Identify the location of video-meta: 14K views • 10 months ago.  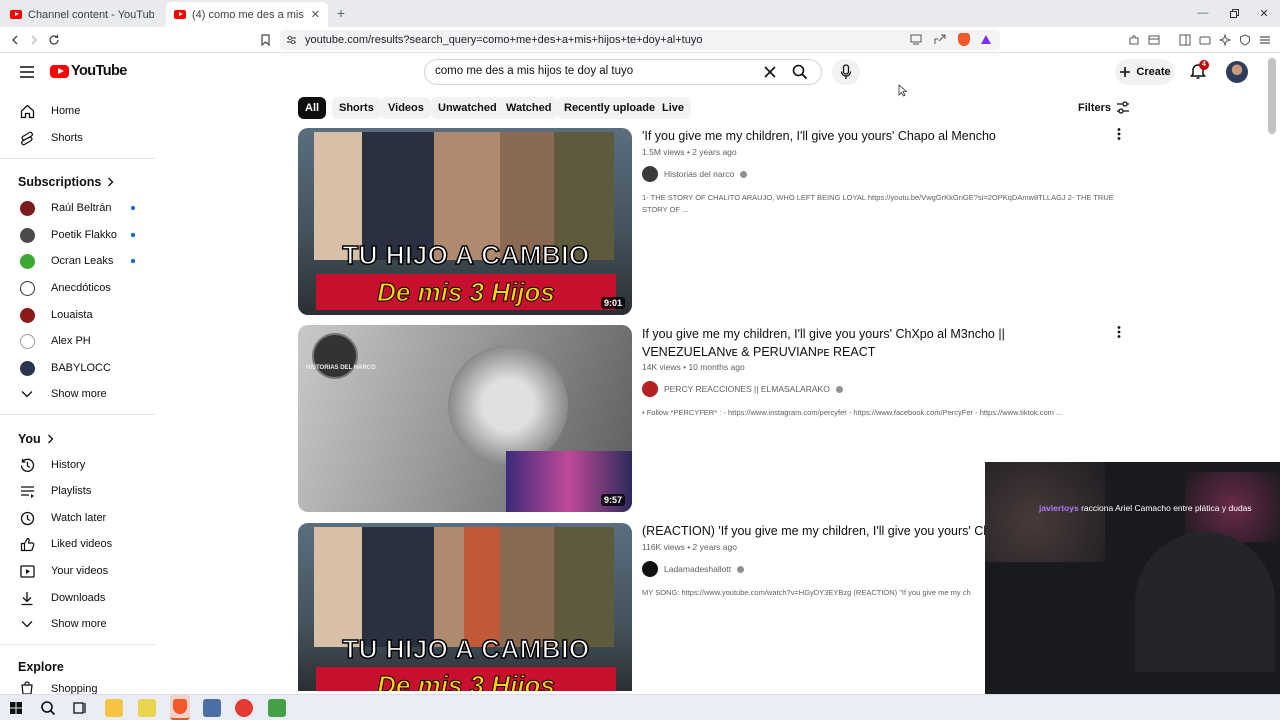
(693, 367).